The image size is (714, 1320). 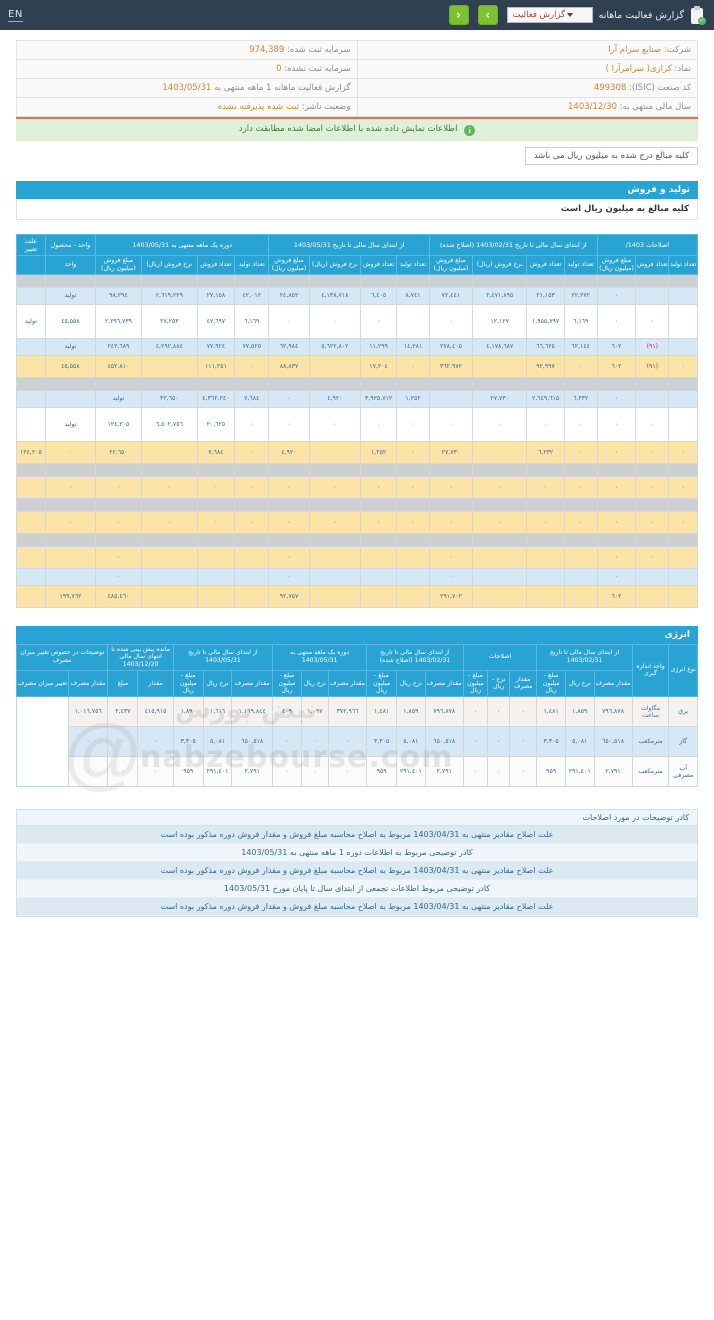 What do you see at coordinates (118, 596) in the screenshot?
I see `table-cell: ٤٨٥,٤٦٠` at bounding box center [118, 596].